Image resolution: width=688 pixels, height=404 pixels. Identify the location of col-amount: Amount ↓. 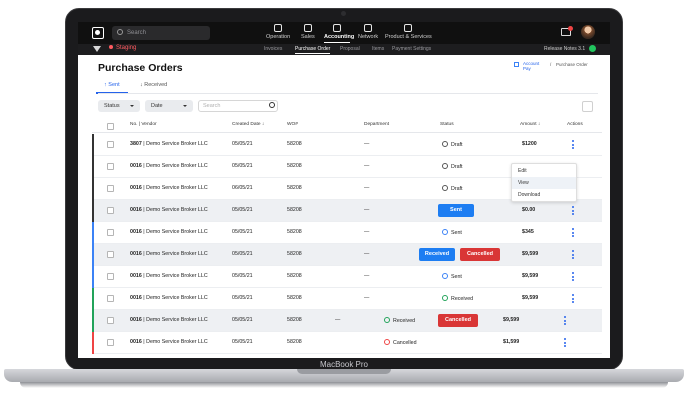
(530, 124).